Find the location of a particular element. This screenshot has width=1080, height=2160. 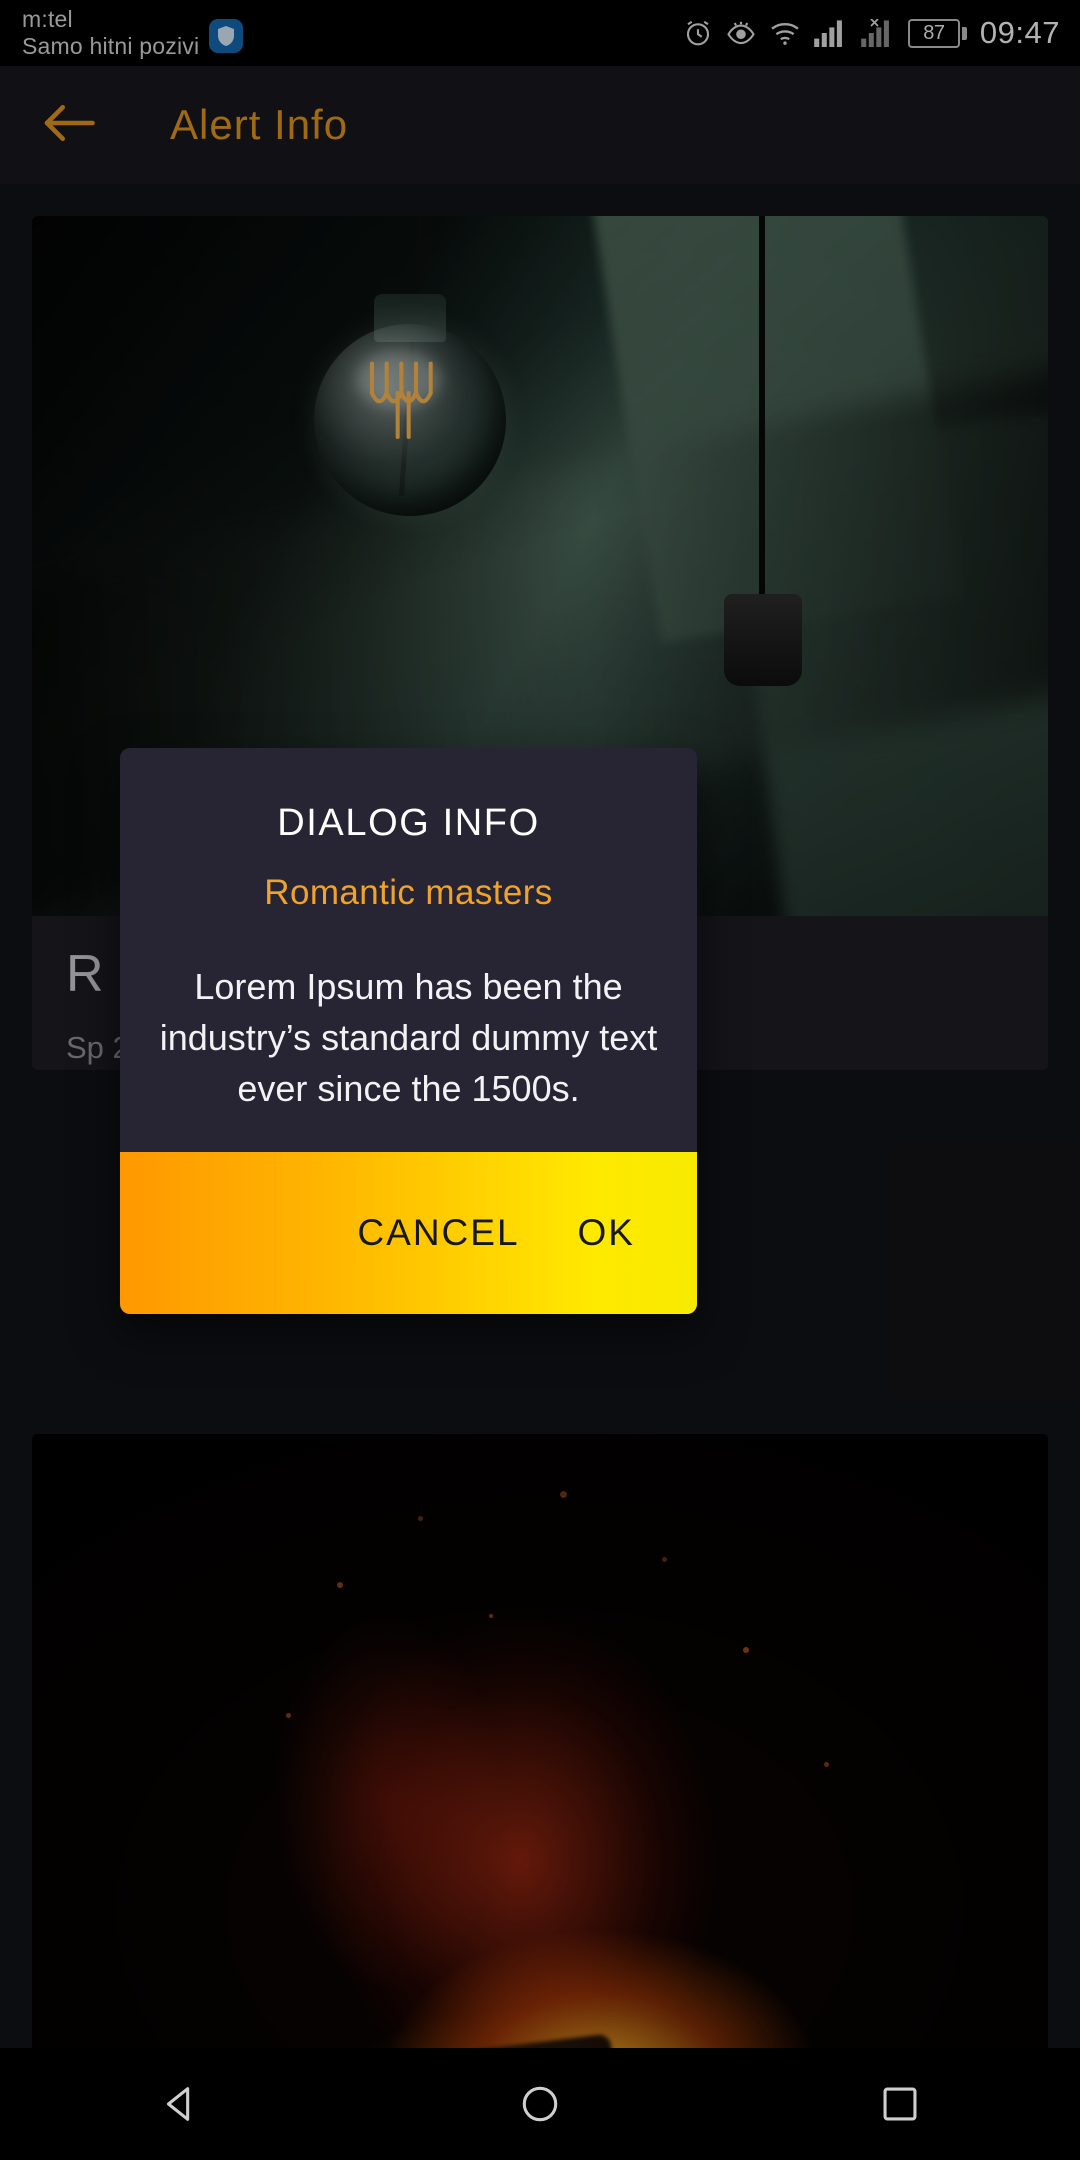

nav-home-button is located at coordinates (540, 2104).